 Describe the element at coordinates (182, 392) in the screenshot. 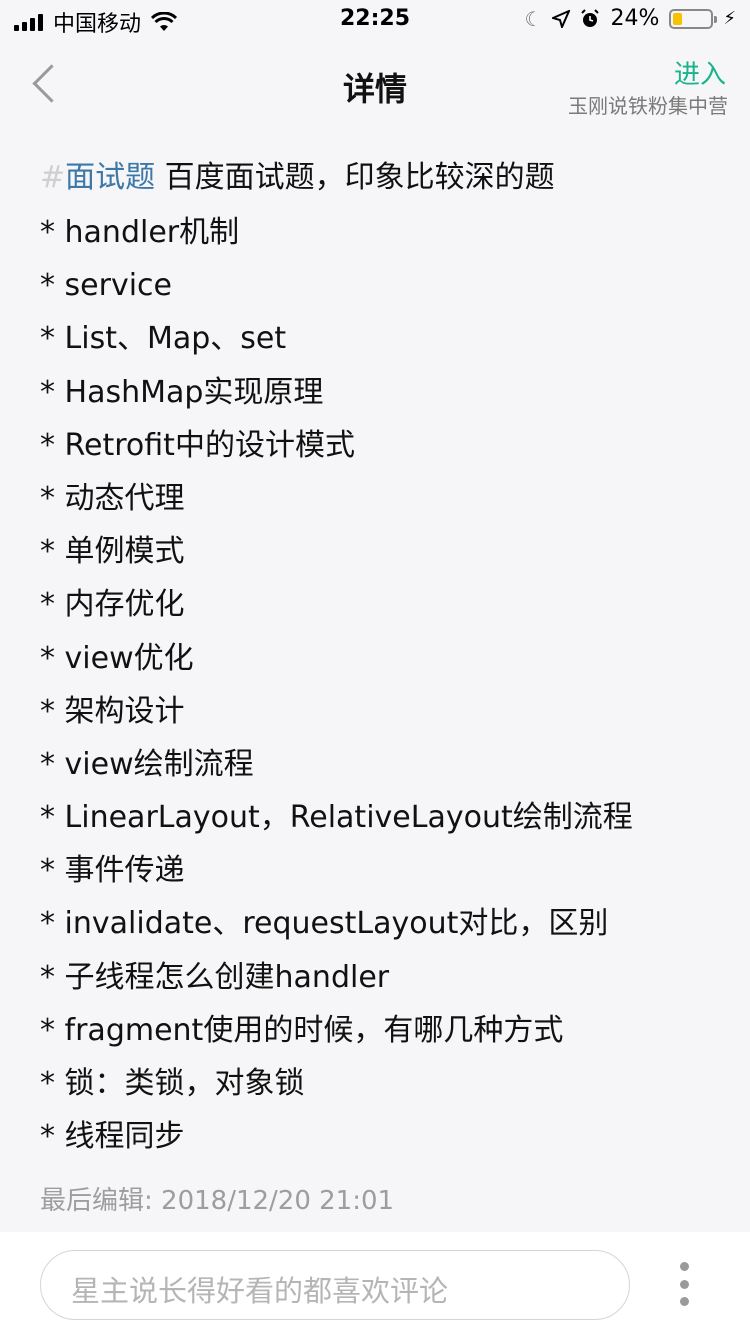

I see `post-line: * HashMap实现原理` at that location.